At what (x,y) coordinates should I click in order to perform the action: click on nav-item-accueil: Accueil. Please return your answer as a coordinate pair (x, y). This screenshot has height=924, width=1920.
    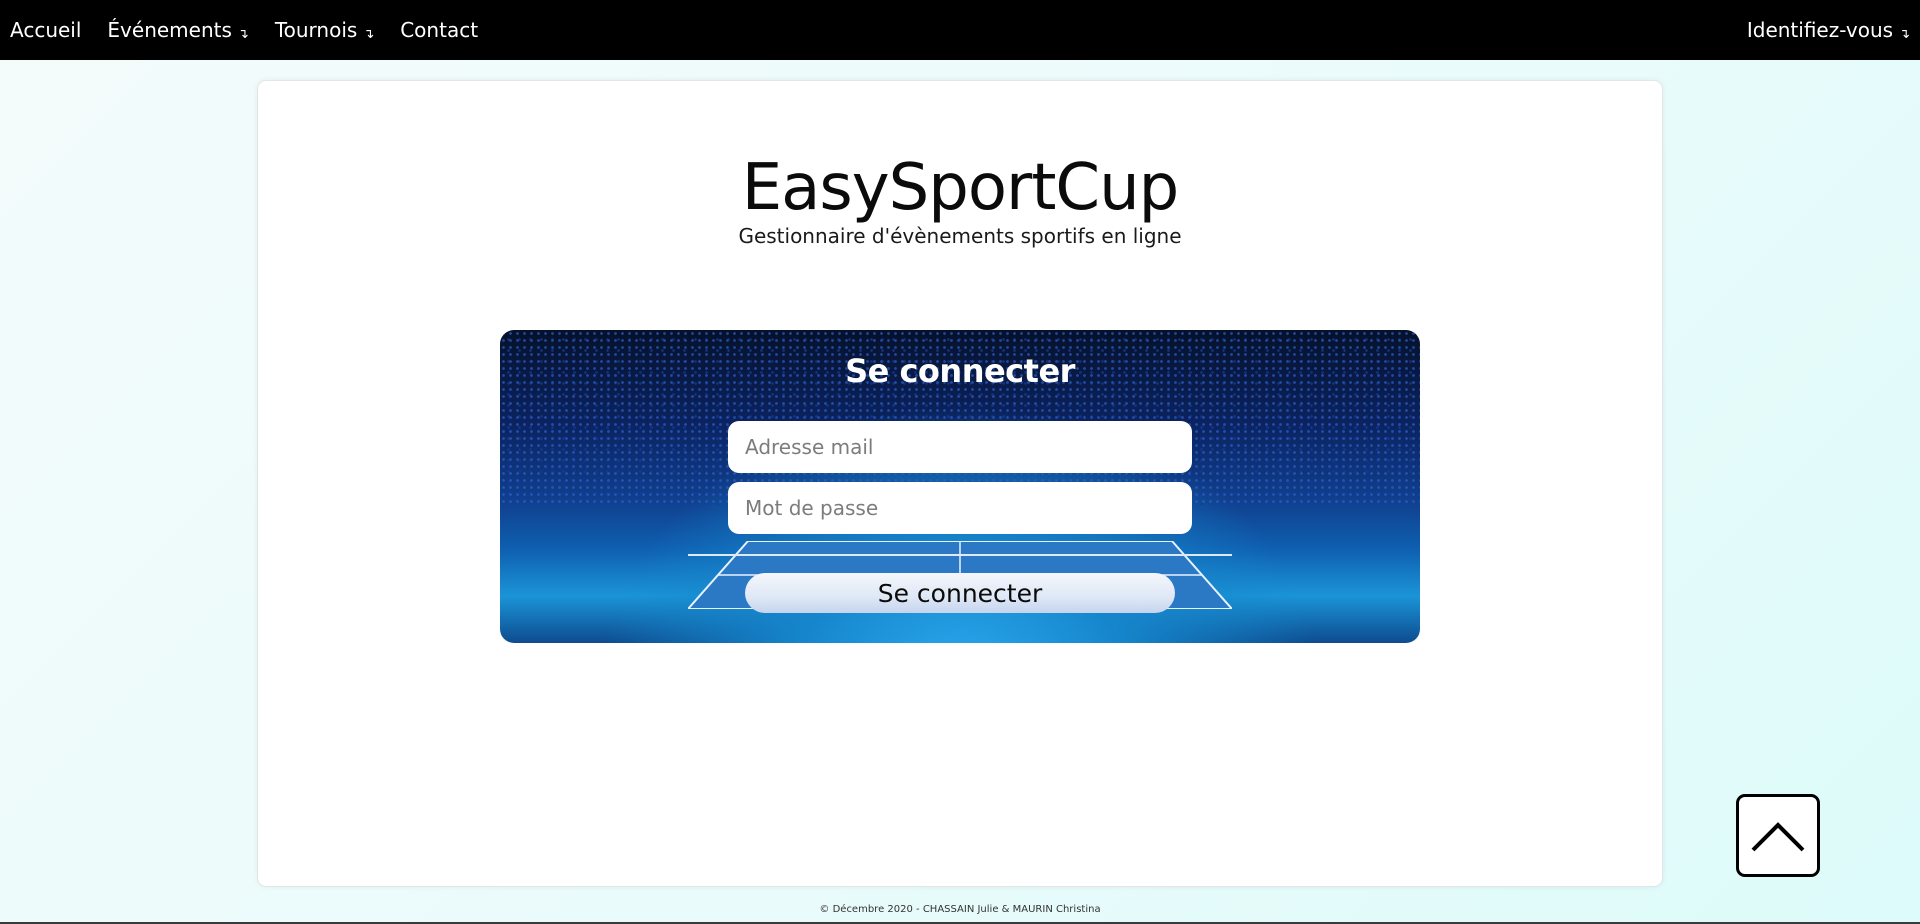
    Looking at the image, I should click on (45, 30).